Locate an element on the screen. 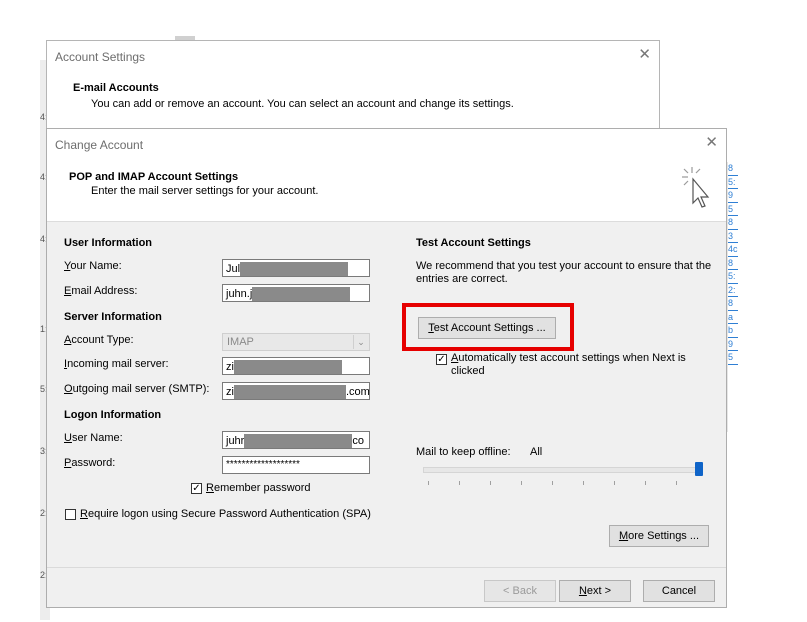 The height and width of the screenshot is (622, 807). user-name-value: juhr is located at coordinates (235, 440).